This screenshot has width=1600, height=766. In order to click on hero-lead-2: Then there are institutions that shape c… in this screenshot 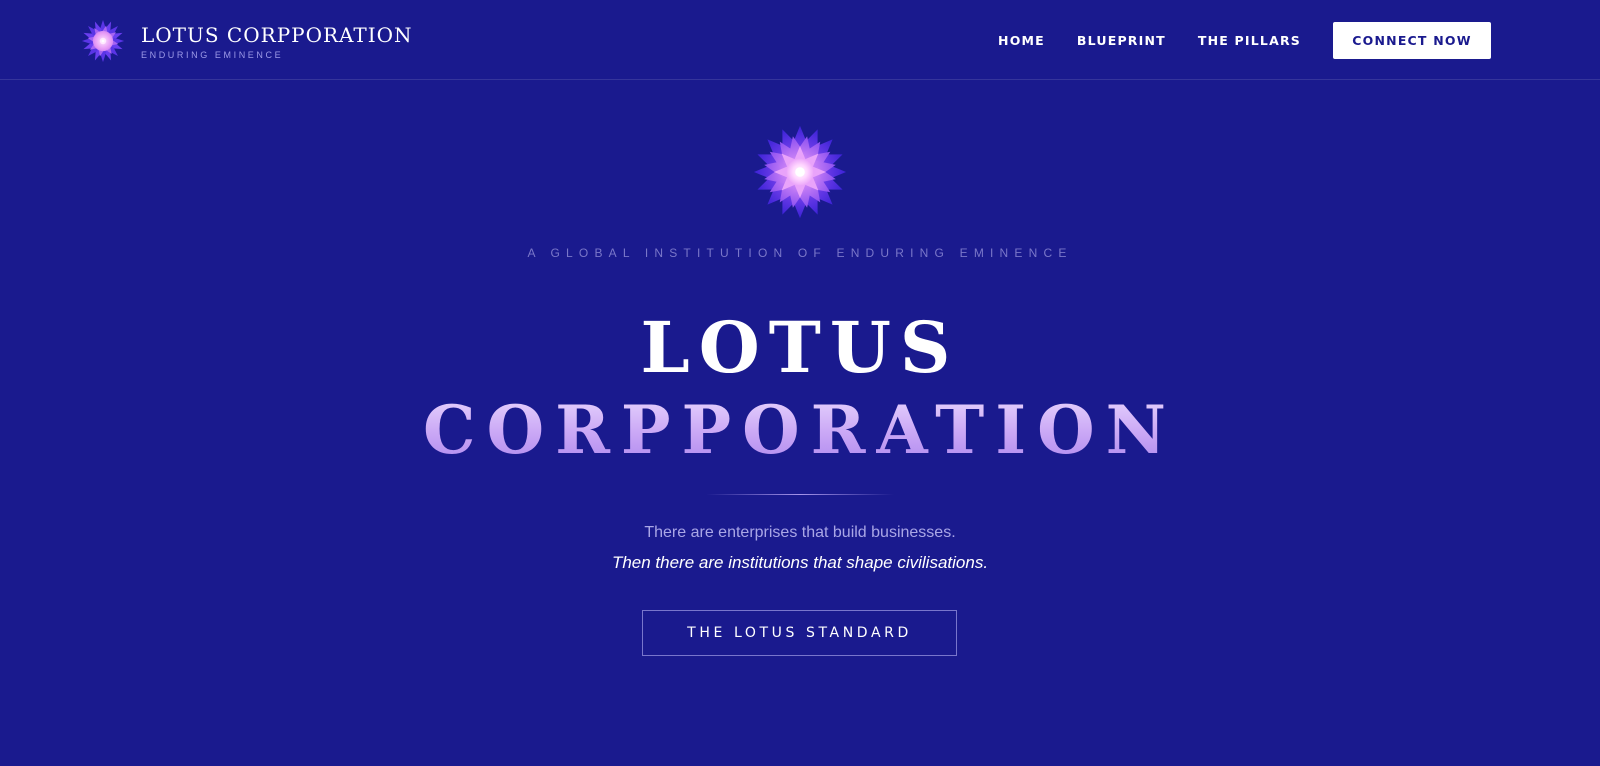, I will do `click(800, 562)`.